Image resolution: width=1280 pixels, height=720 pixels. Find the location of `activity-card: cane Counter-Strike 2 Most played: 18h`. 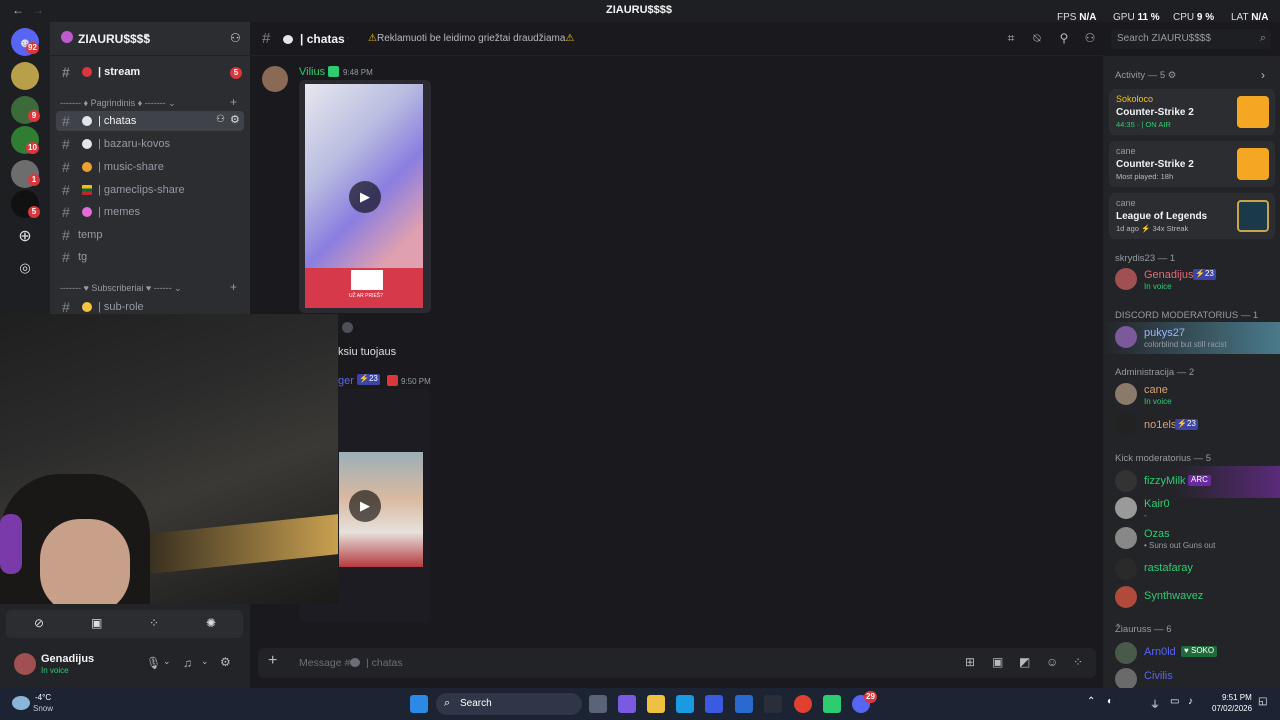

activity-card: cane Counter-Strike 2 Most played: 18h is located at coordinates (1192, 164).